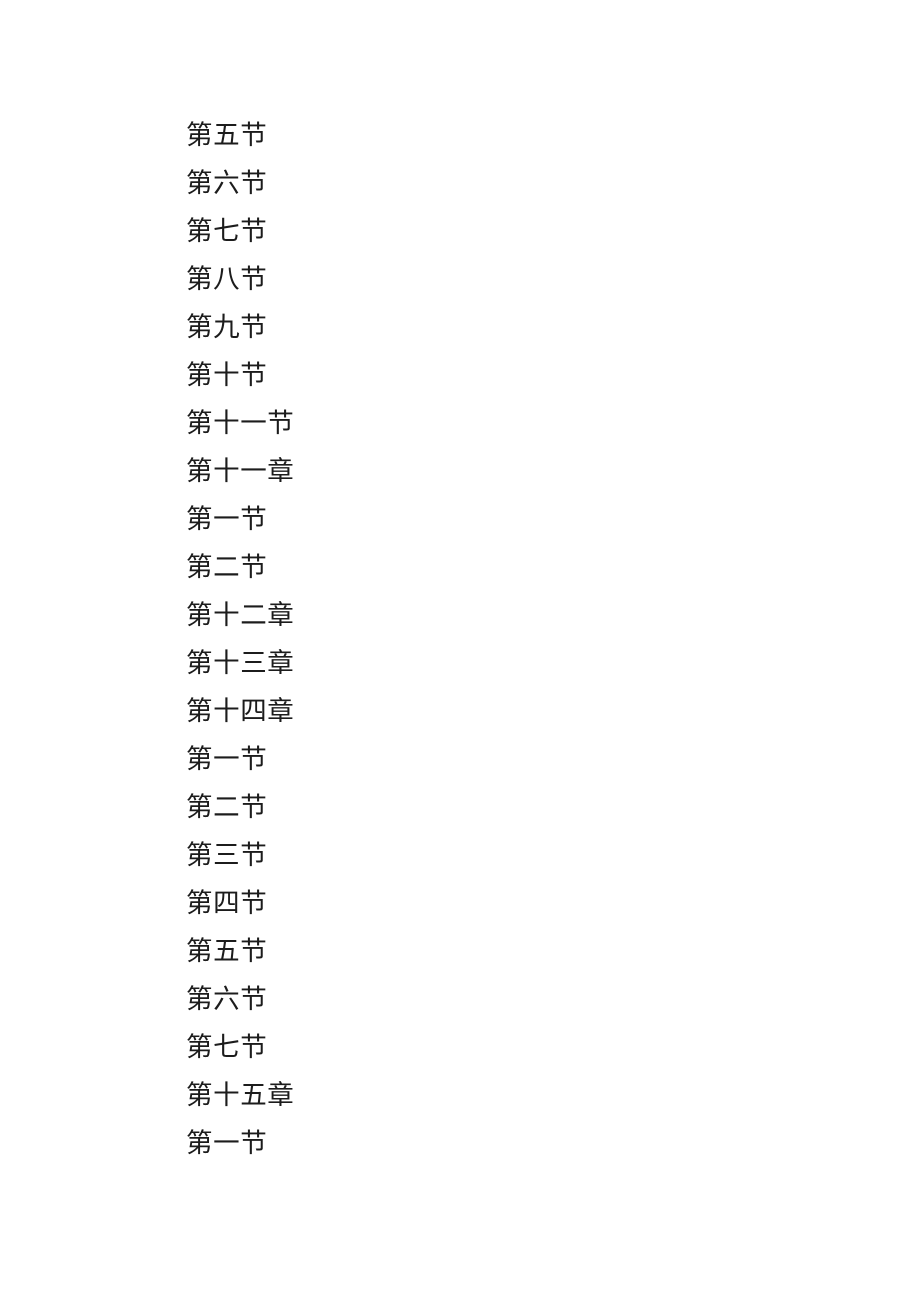 This screenshot has width=920, height=1302. Describe the element at coordinates (227, 279) in the screenshot. I see `toc-entry: 第八节` at that location.